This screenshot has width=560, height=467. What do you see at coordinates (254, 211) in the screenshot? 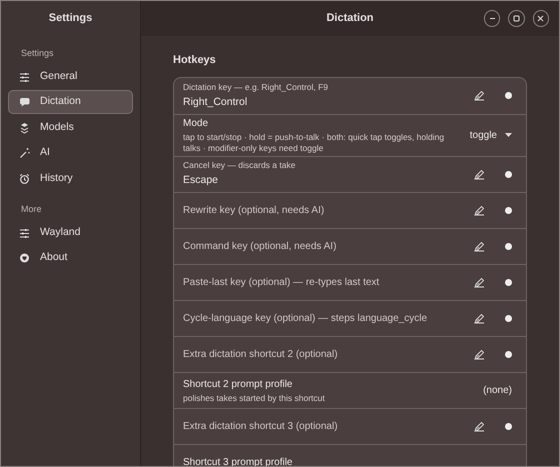
I see `field-label: Rewrite key (optional, needs AI)` at bounding box center [254, 211].